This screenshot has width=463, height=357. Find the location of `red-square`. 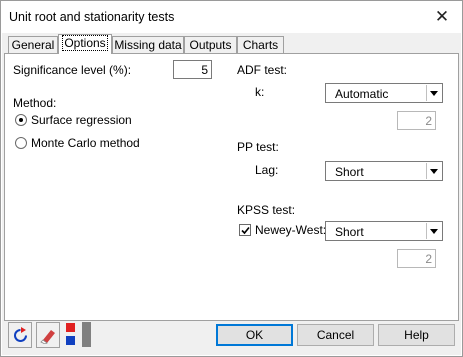

red-square is located at coordinates (70, 327).